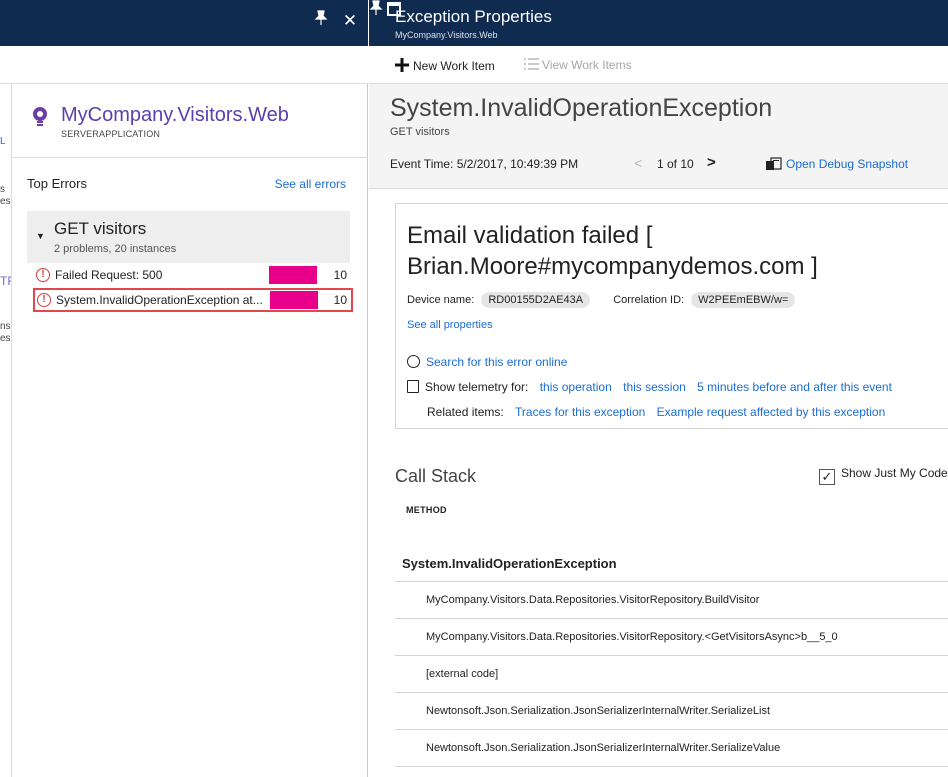 This screenshot has height=777, width=948. I want to click on partial-text: TF, so click(5, 281).